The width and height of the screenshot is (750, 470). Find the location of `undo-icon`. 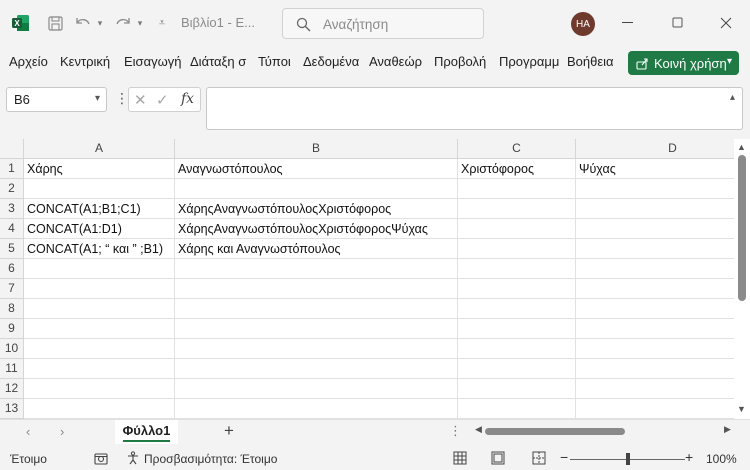

undo-icon is located at coordinates (83, 23).